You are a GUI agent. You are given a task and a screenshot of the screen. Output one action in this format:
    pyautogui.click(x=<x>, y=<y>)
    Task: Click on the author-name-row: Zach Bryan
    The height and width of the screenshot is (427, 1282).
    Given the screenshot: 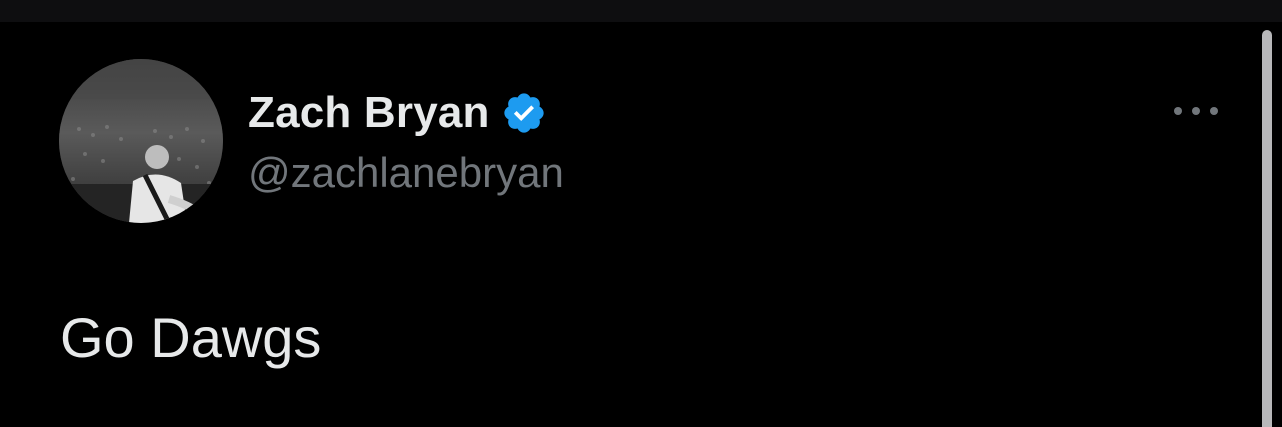 What is the action you would take?
    pyautogui.click(x=397, y=113)
    